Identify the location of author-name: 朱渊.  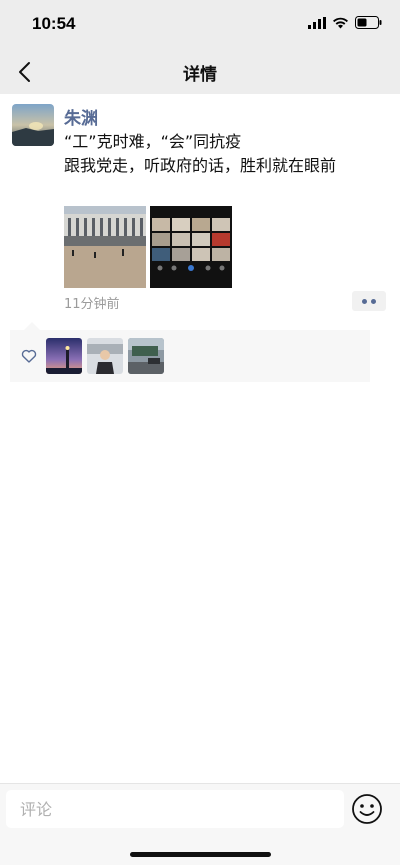
(81, 116).